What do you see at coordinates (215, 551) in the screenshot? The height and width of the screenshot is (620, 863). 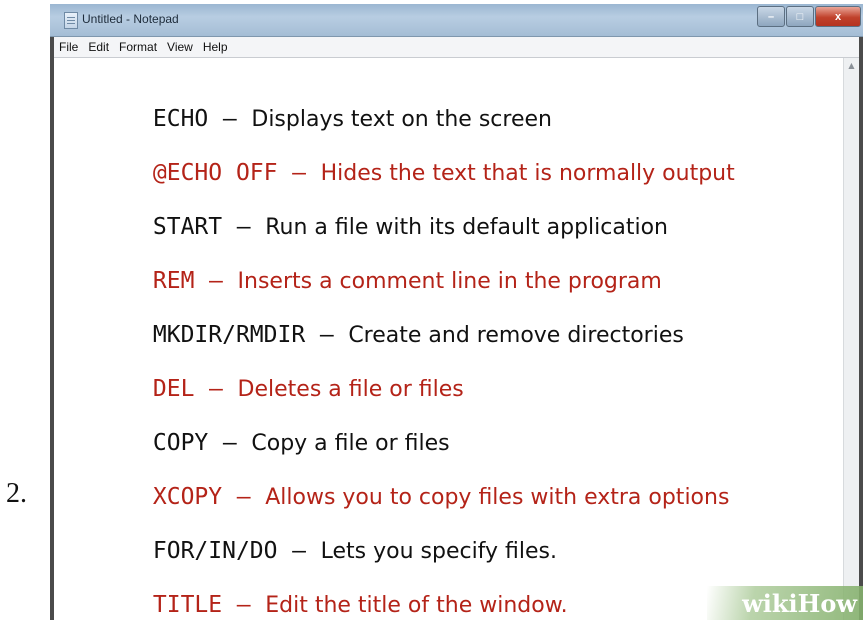 I see `command-text: FOR/IN/DO` at bounding box center [215, 551].